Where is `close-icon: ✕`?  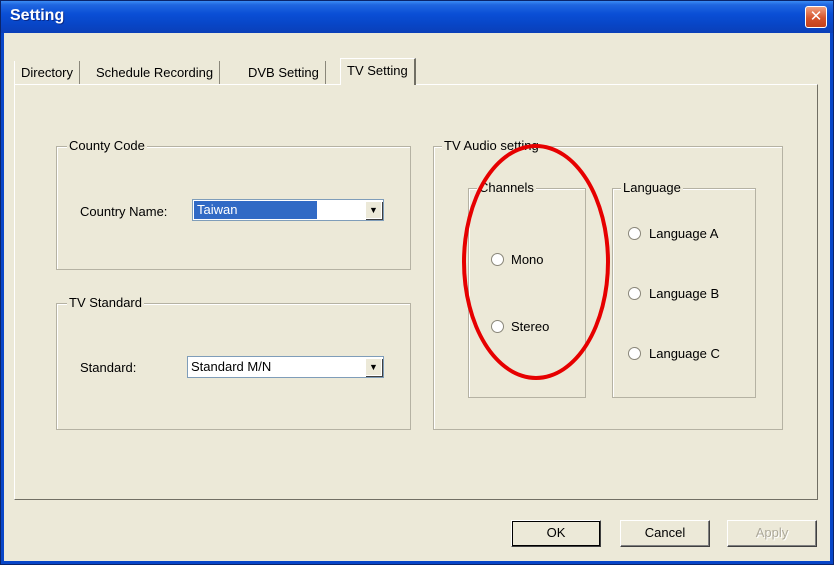 close-icon: ✕ is located at coordinates (816, 16).